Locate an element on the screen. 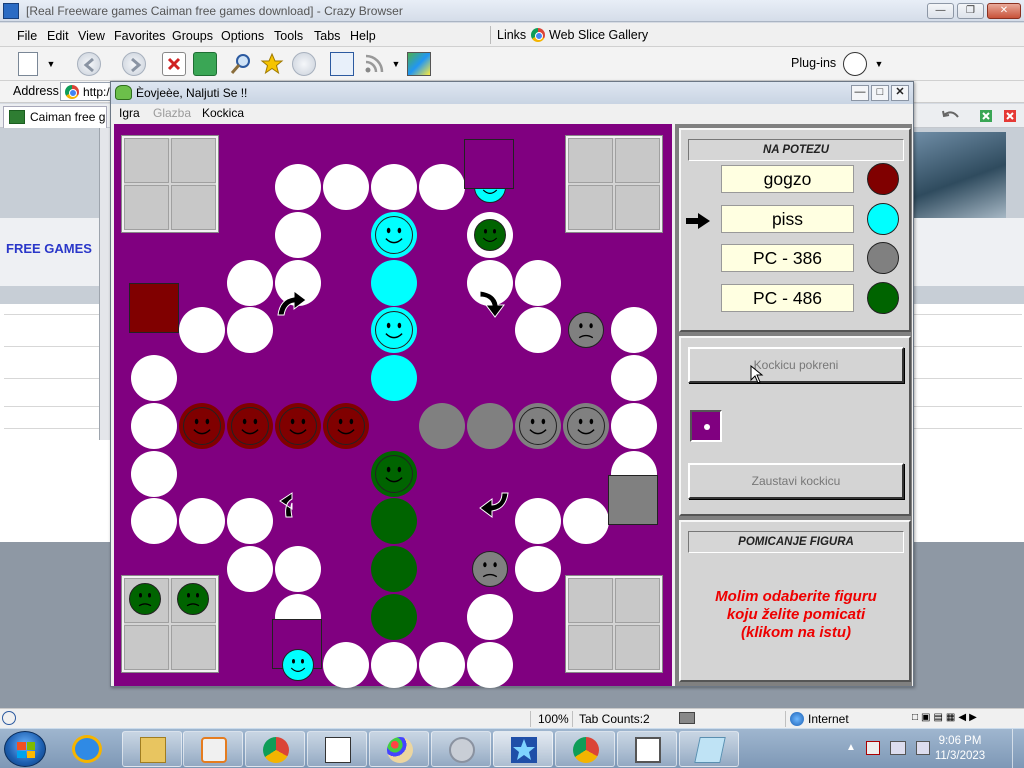  menu-options: Options is located at coordinates (242, 36).